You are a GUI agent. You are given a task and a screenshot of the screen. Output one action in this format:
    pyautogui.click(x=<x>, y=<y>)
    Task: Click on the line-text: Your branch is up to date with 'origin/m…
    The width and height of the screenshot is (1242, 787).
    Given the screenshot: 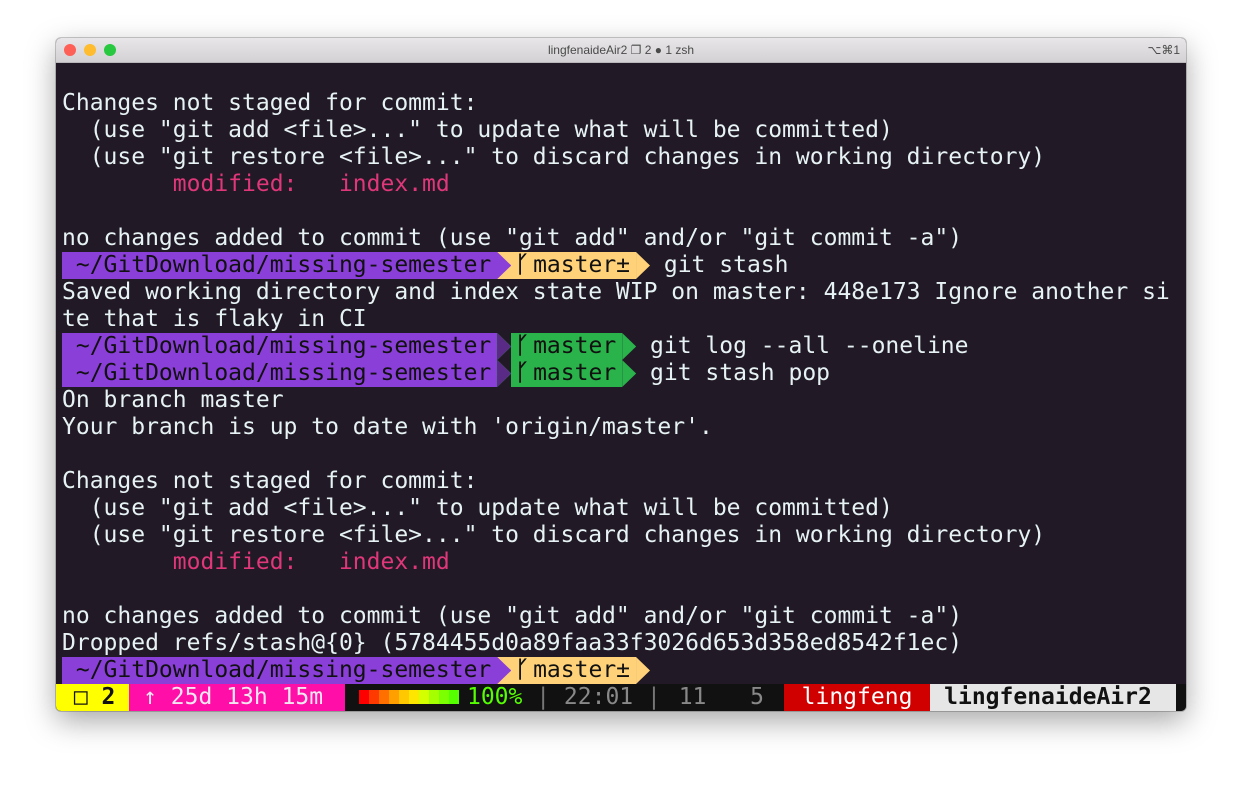 What is the action you would take?
    pyautogui.click(x=387, y=427)
    